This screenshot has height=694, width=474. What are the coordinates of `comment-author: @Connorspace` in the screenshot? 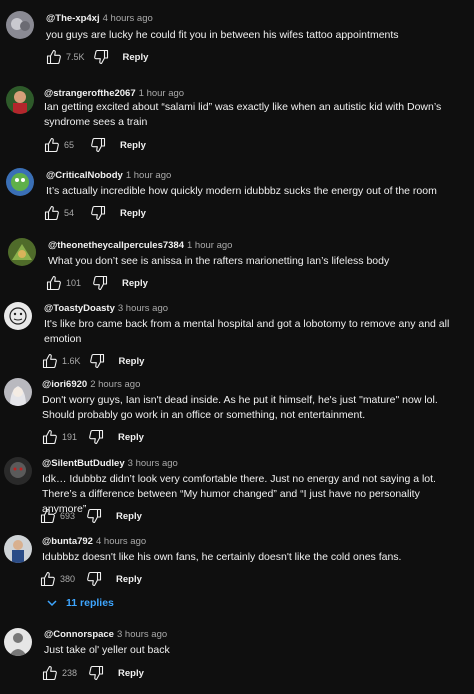 It's located at (79, 634).